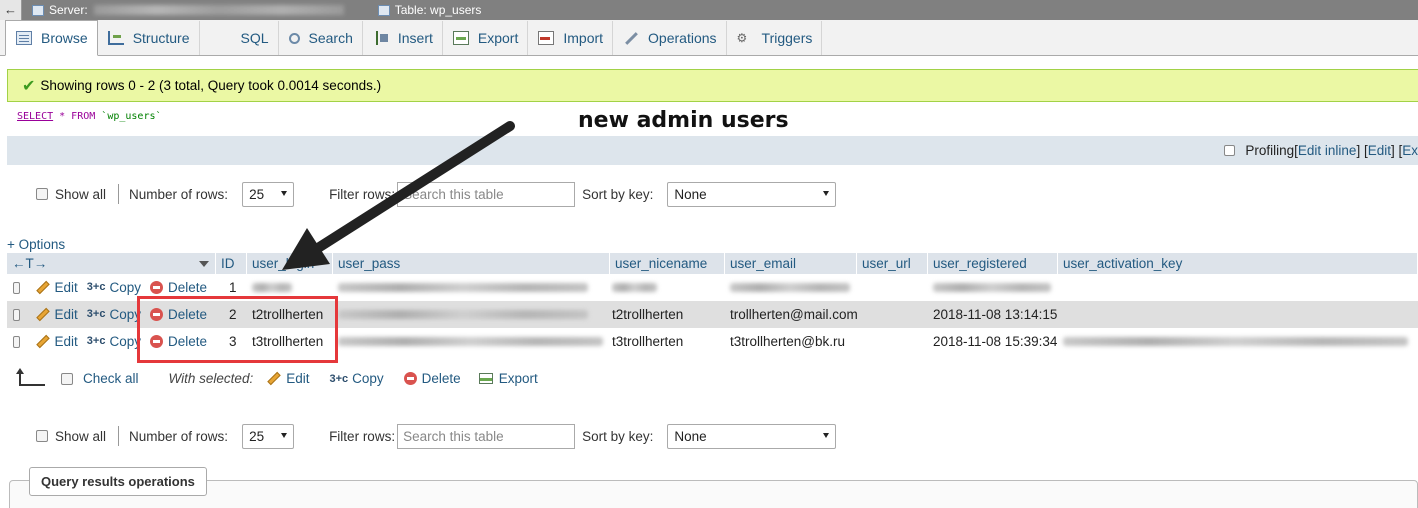 Image resolution: width=1418 pixels, height=508 pixels. I want to click on column-header-user-pass: user_pass, so click(471, 263).